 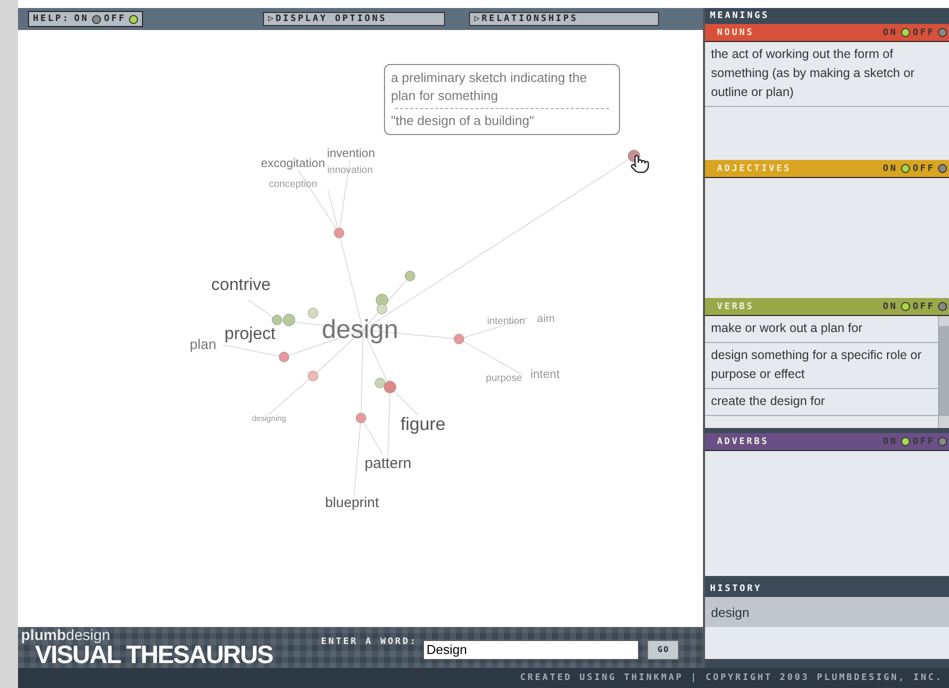 I want to click on graph-word: contrive, so click(x=241, y=284).